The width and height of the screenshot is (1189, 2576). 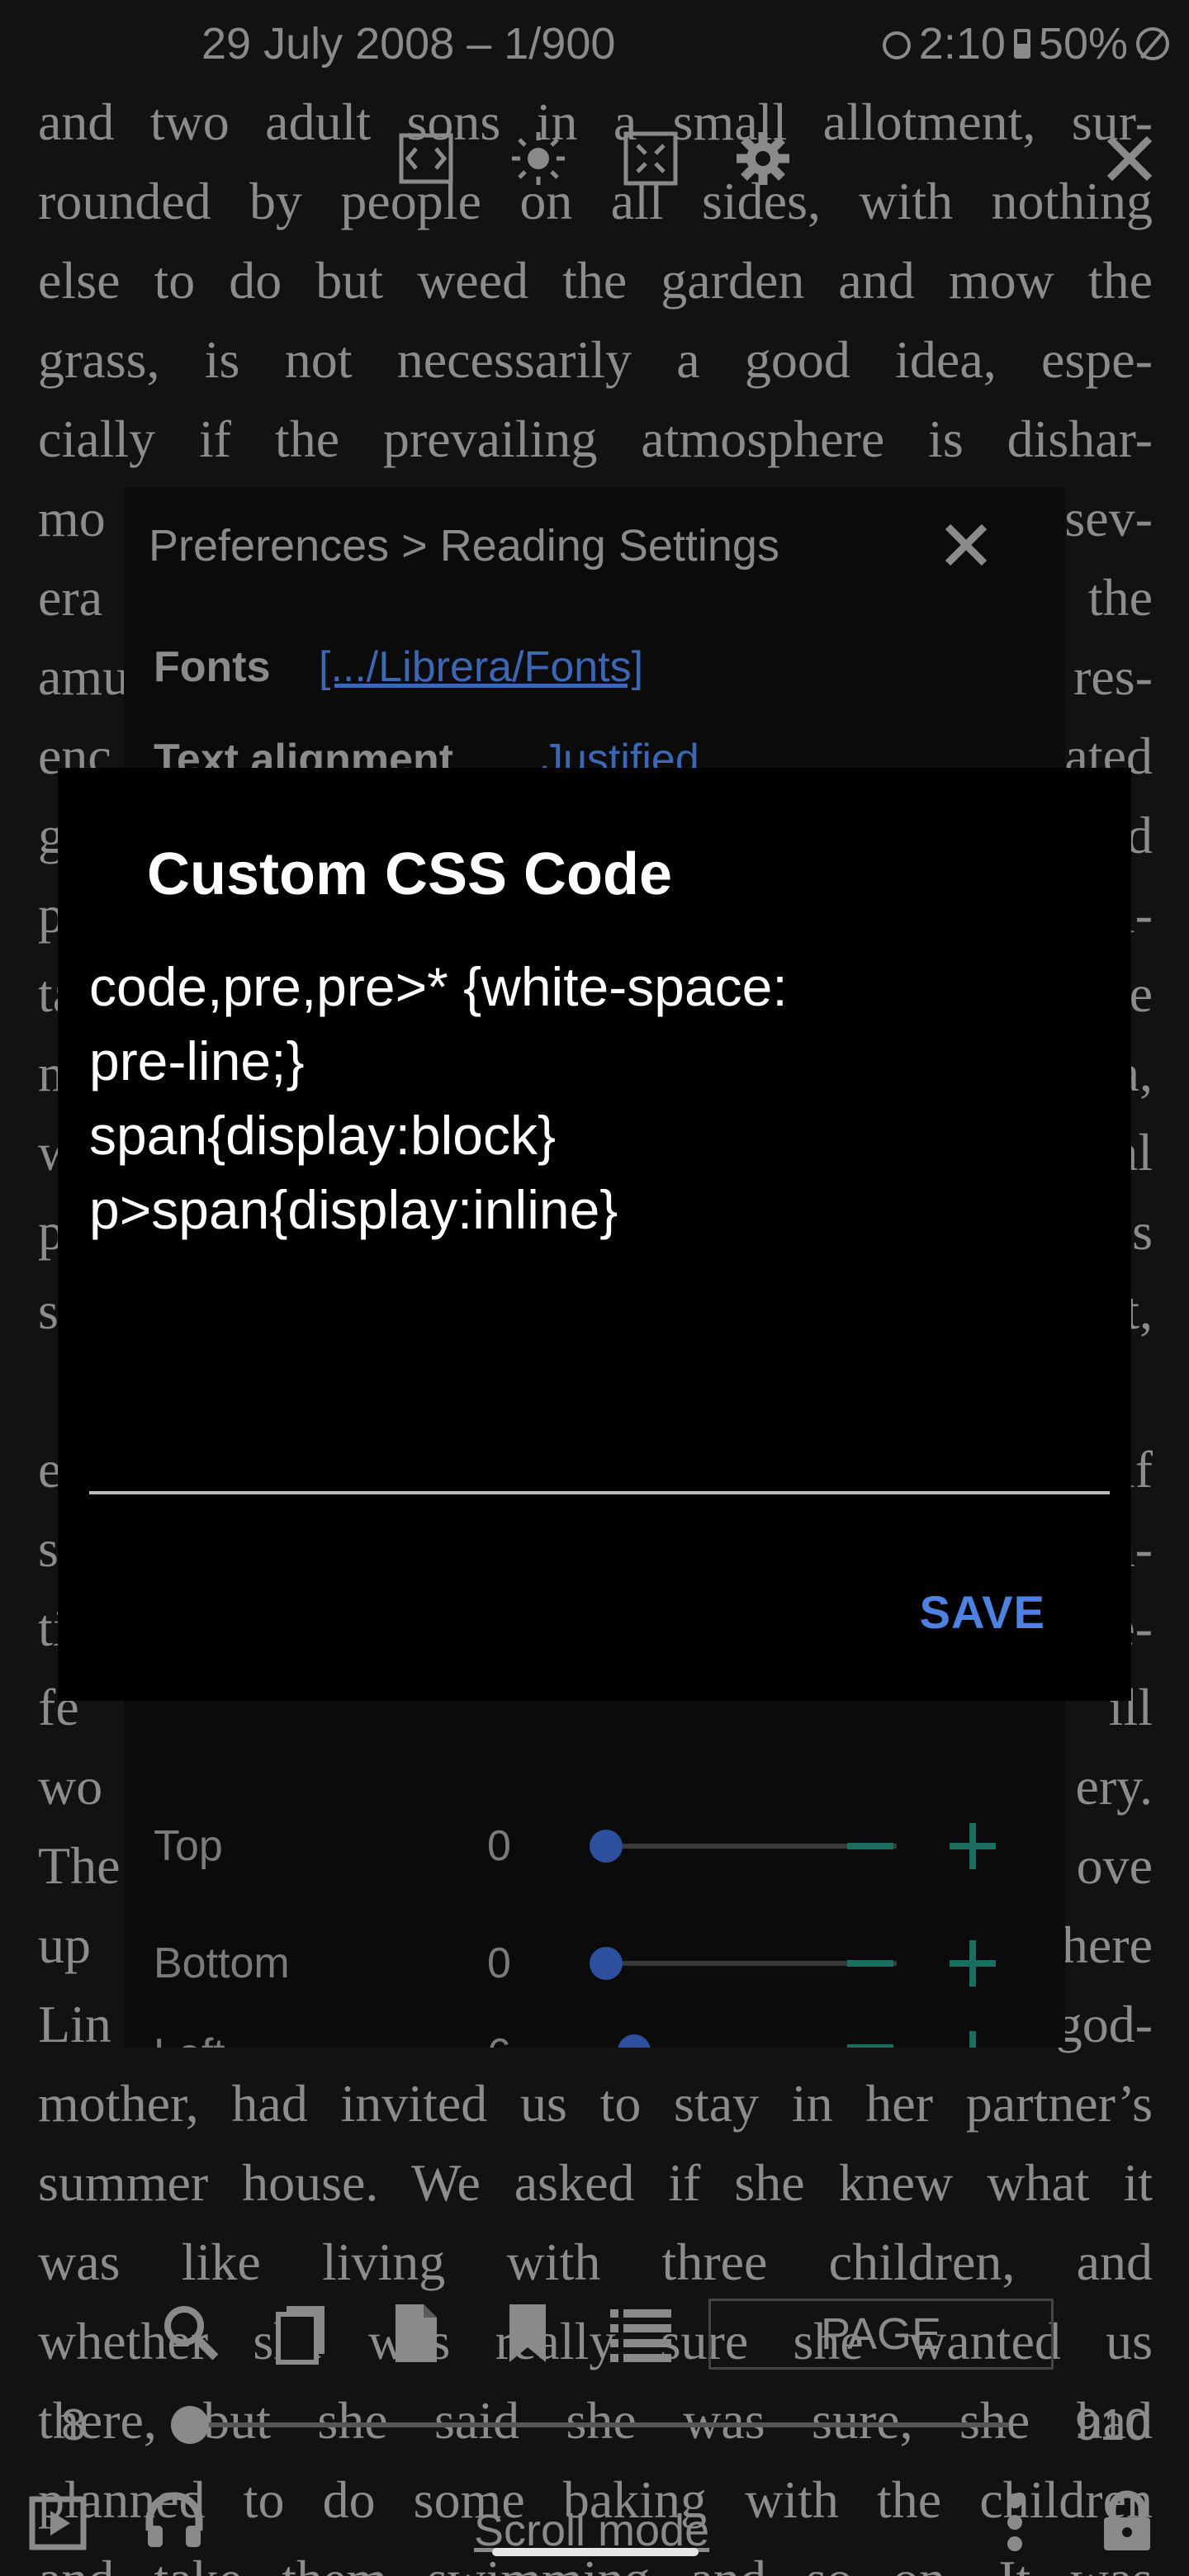 I want to click on status-bar: 29 July 2008 – 1/900 2:10 50%, so click(x=594, y=45).